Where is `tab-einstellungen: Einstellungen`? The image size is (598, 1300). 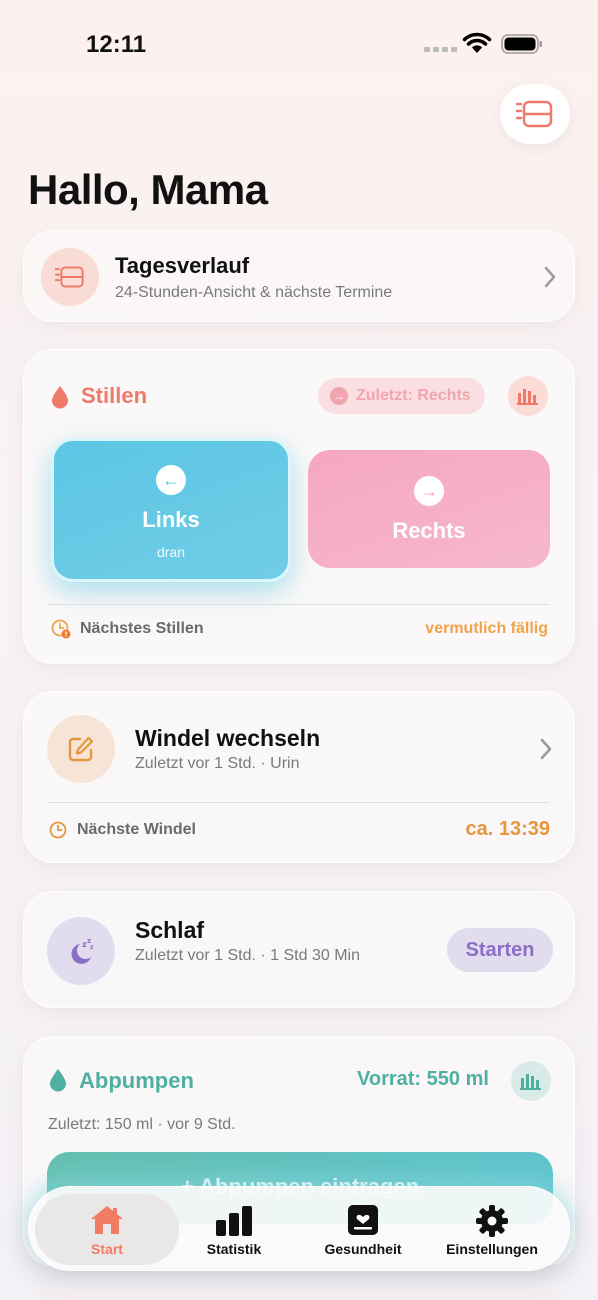 tab-einstellungen: Einstellungen is located at coordinates (492, 1229).